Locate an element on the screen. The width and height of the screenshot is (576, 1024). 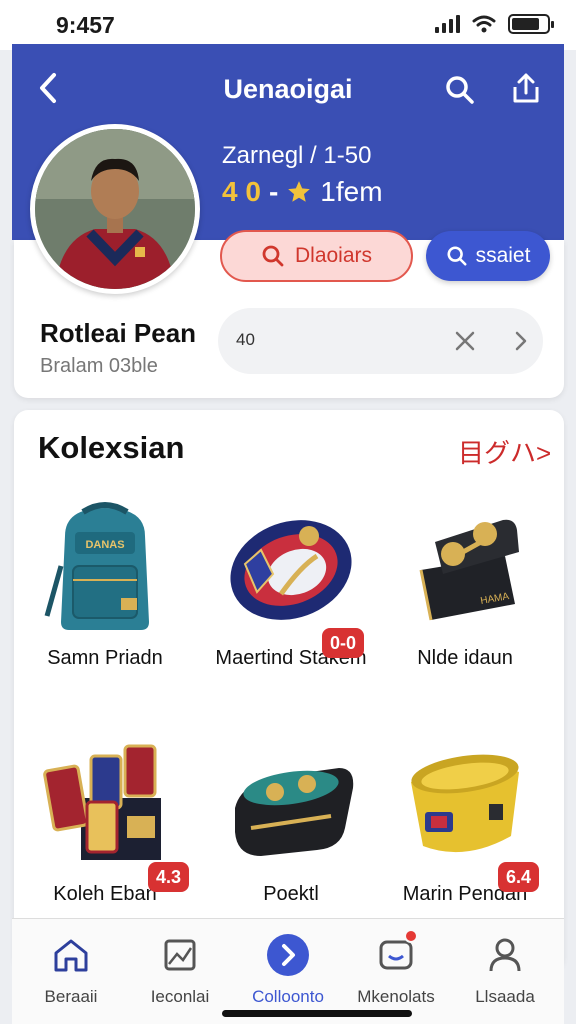
product-item: DANAS Samn Priadn is located at coordinates (105, 583).